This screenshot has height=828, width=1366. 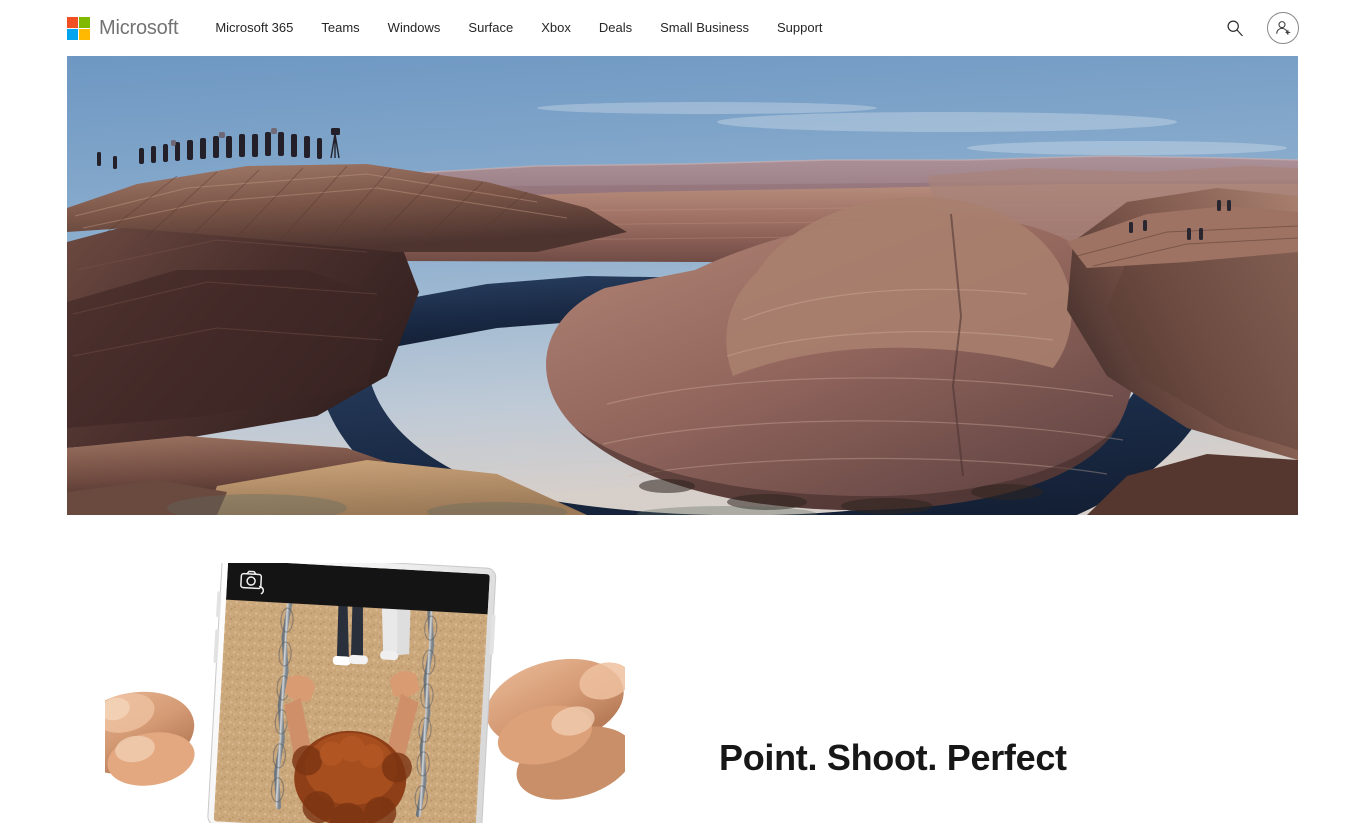 What do you see at coordinates (615, 28) in the screenshot?
I see `nav-item-deals: Deals` at bounding box center [615, 28].